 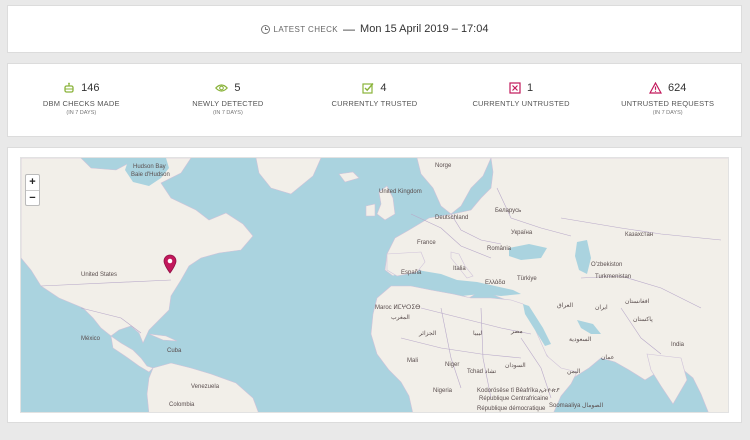 What do you see at coordinates (149, 167) in the screenshot?
I see `map-label: Hudson Bay` at bounding box center [149, 167].